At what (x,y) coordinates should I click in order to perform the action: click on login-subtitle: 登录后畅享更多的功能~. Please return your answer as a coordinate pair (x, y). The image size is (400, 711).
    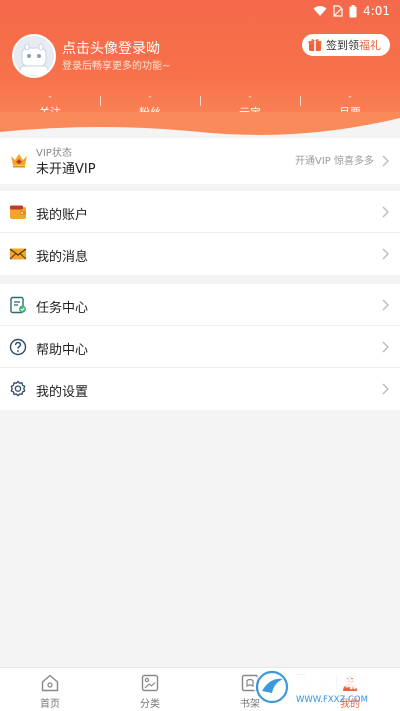
    Looking at the image, I should click on (116, 66).